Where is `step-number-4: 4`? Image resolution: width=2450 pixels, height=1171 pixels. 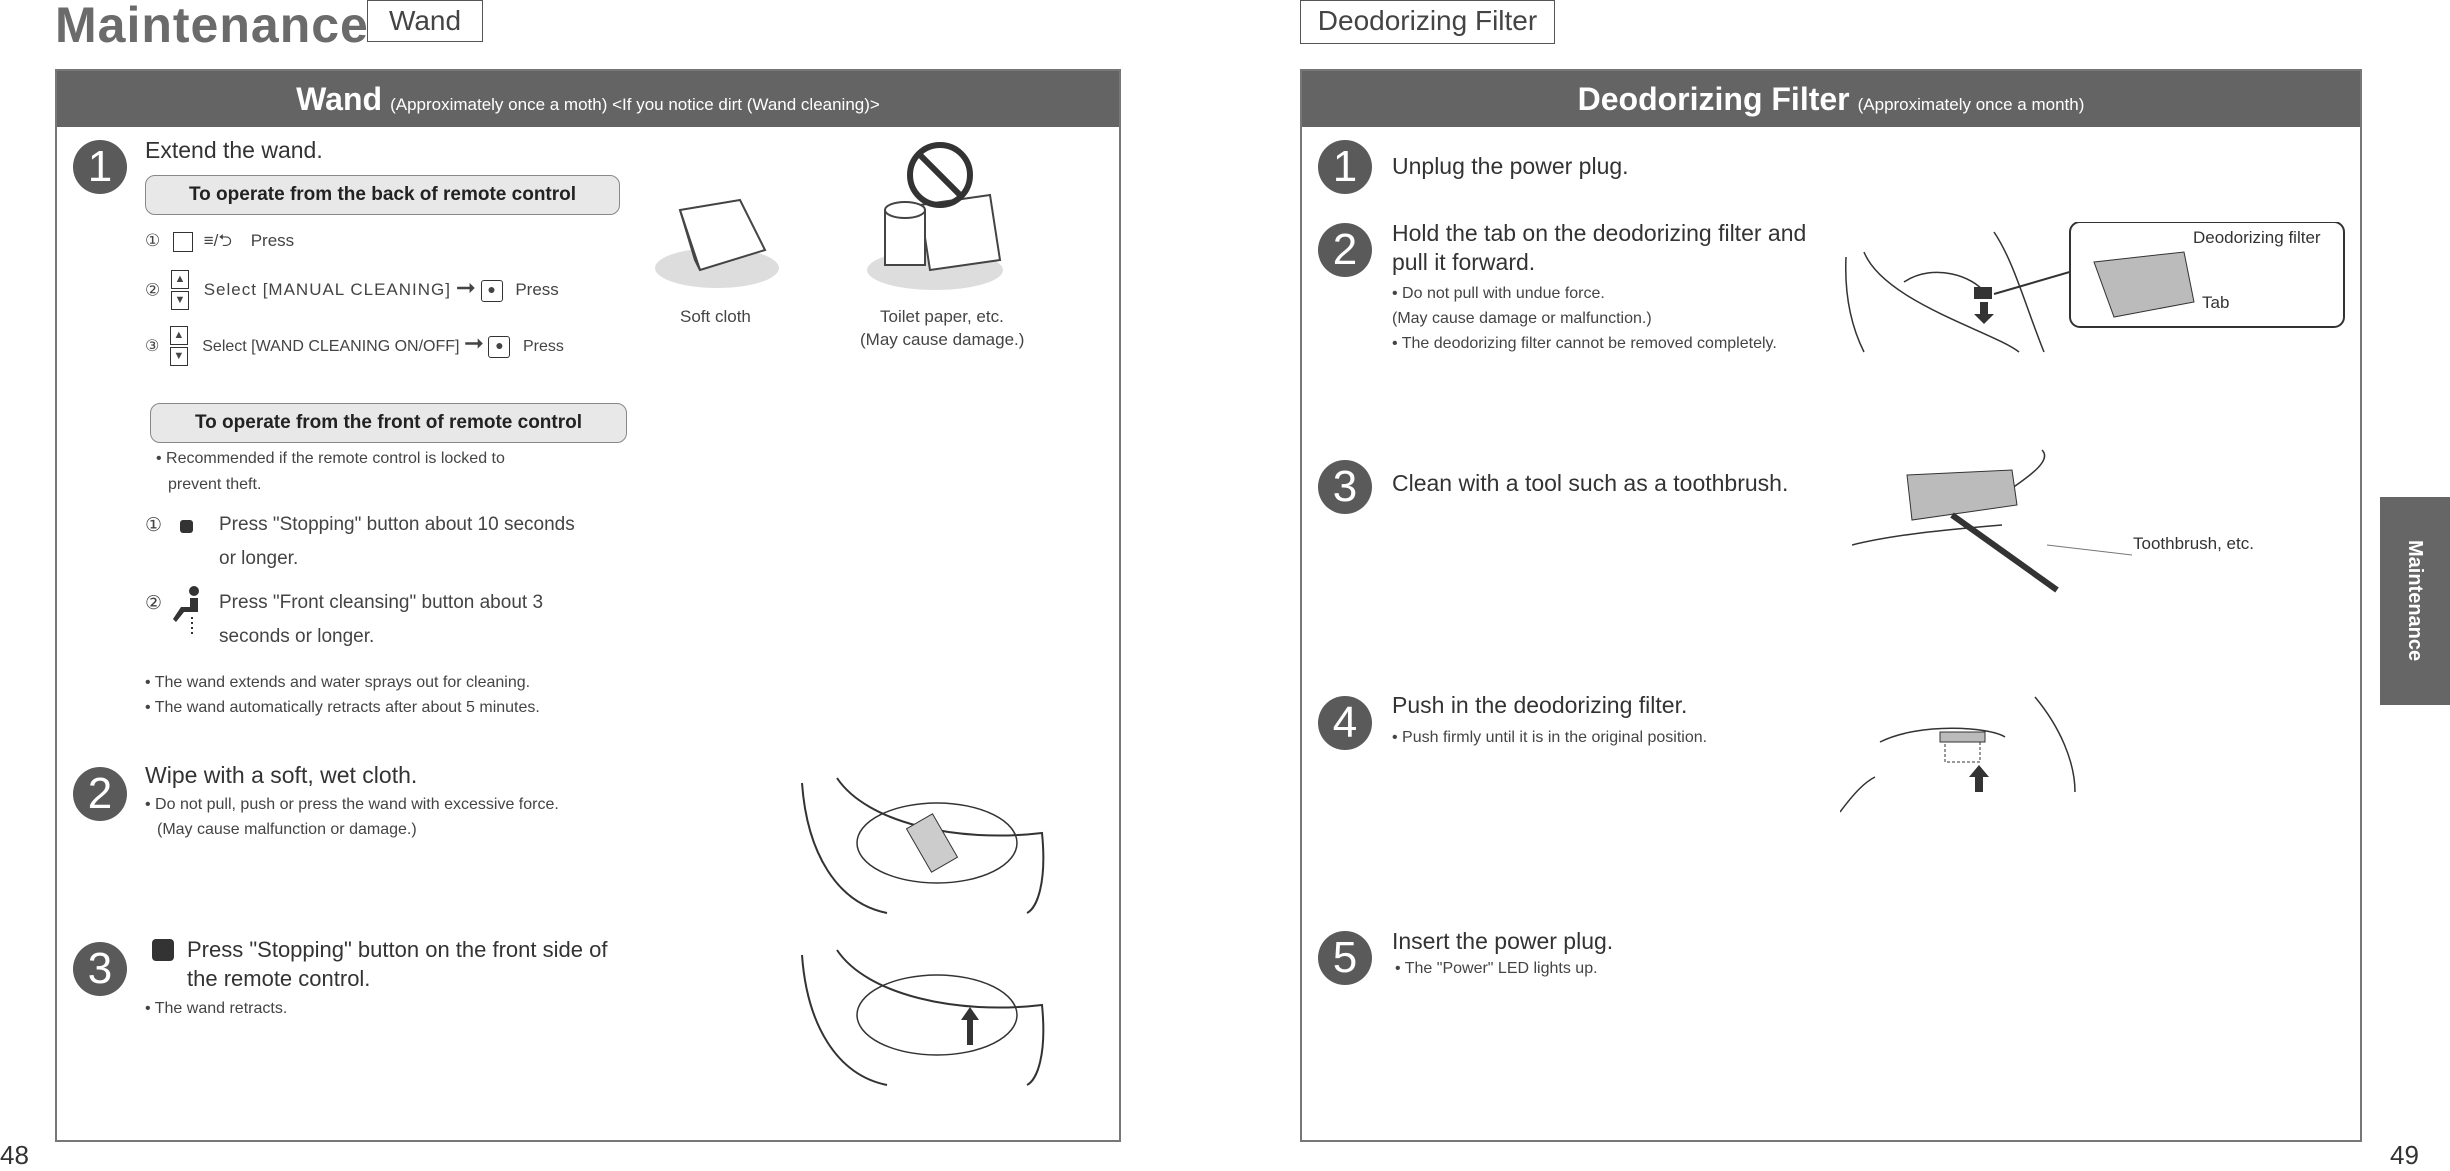
step-number-4: 4 is located at coordinates (1345, 723).